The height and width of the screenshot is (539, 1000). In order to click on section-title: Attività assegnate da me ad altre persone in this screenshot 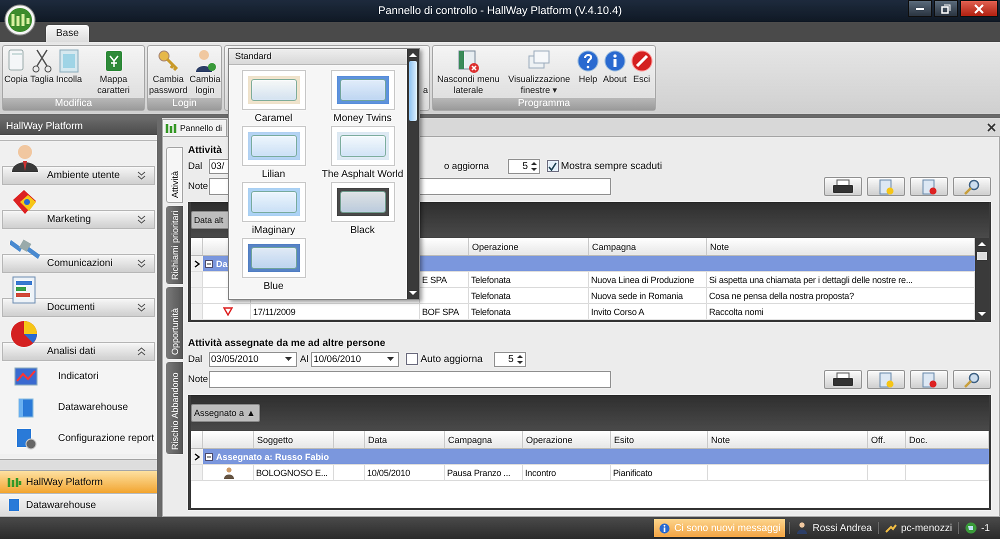, I will do `click(287, 343)`.